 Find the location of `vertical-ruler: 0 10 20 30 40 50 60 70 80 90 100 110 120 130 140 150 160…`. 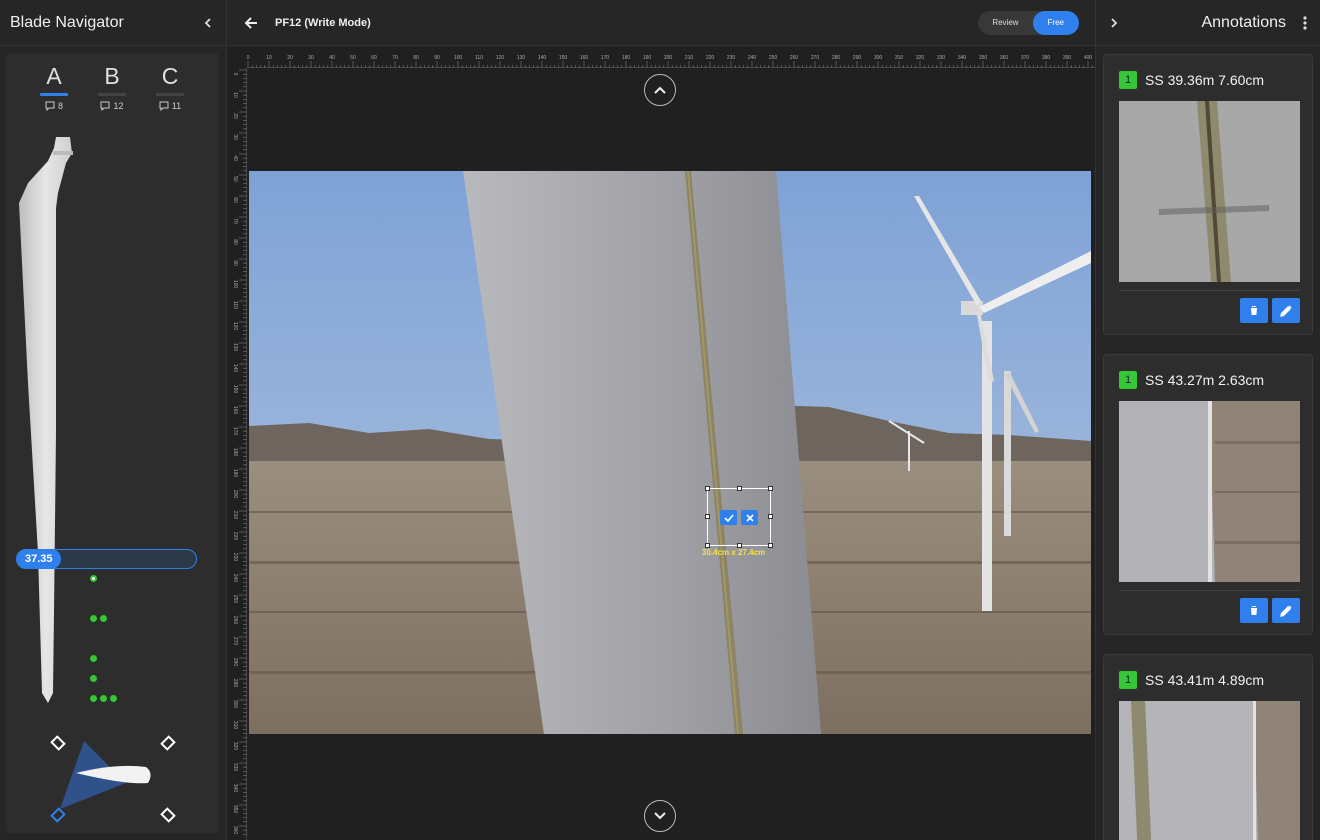

vertical-ruler: 0 10 20 30 40 50 60 70 80 90 100 110 120 130 140 150 160… is located at coordinates (237, 454).